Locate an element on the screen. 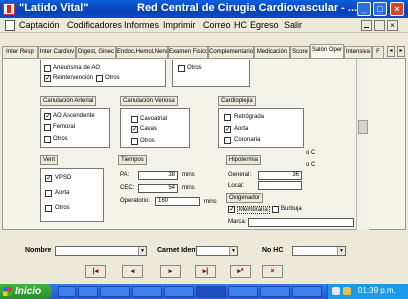 The width and height of the screenshot is (408, 299). cavoatrial-checkbox is located at coordinates (134, 119).